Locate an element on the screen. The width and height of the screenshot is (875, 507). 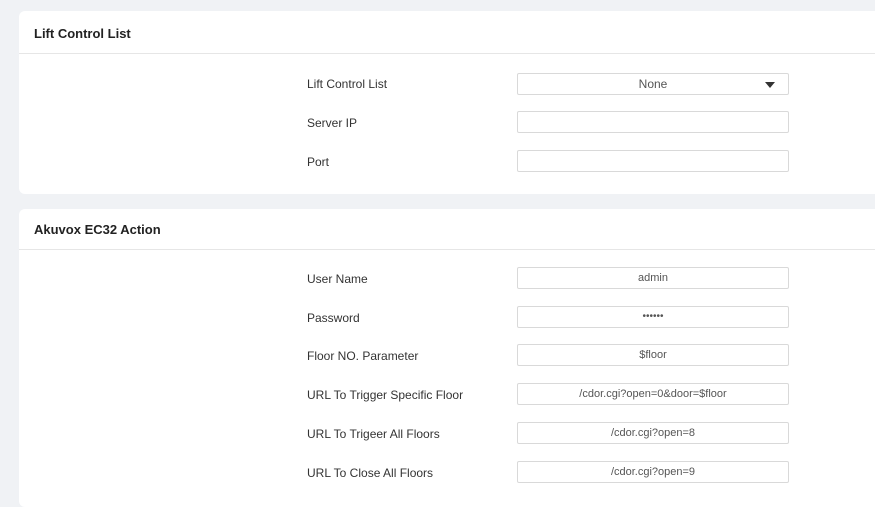
password-input: •••••• is located at coordinates (653, 317).